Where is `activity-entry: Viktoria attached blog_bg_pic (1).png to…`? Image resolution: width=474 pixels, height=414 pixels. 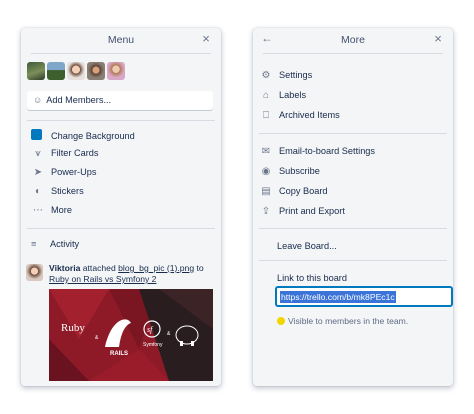
activity-entry: Viktoria attached blog_bg_pic (1).png to… is located at coordinates (126, 273).